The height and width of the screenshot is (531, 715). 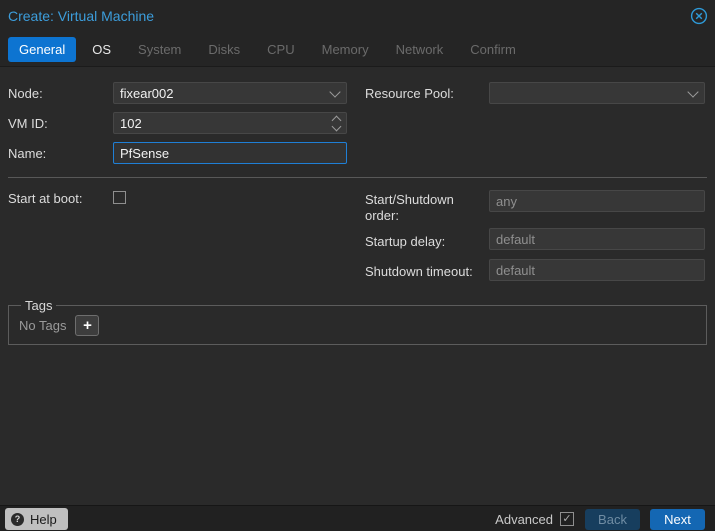 I want to click on tags-row: No Tags +, so click(x=357, y=325).